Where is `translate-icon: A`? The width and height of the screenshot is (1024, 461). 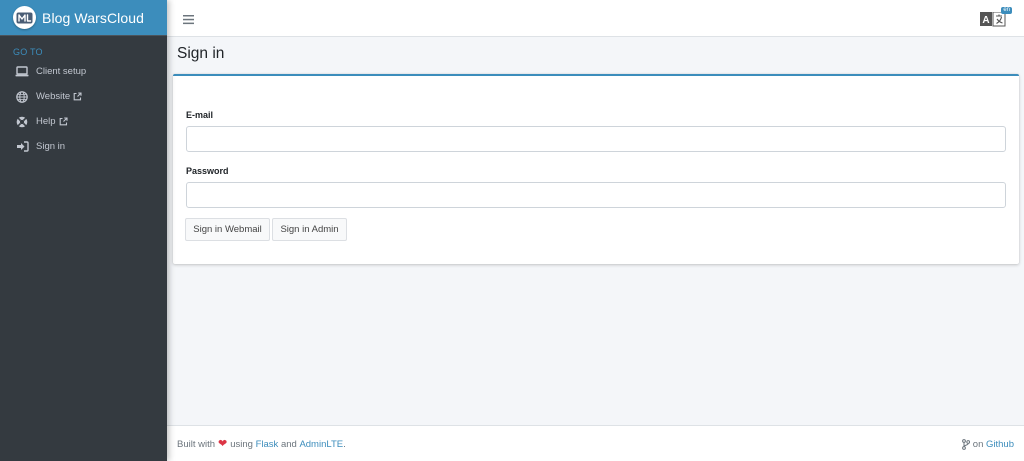
translate-icon: A is located at coordinates (993, 21).